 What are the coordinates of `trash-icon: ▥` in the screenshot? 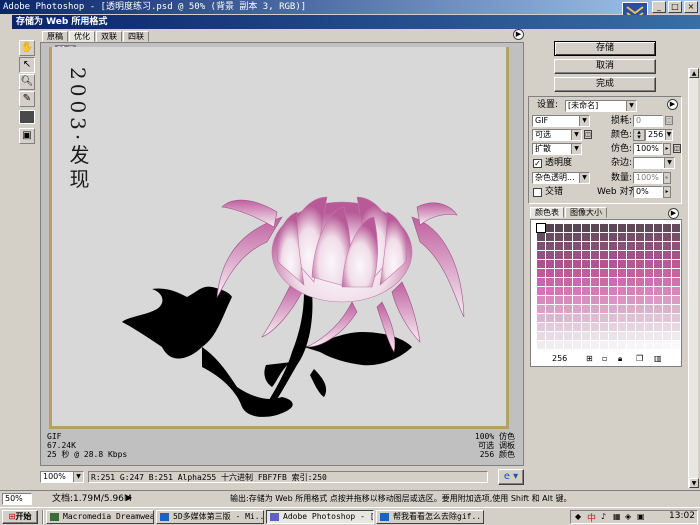 It's located at (658, 359).